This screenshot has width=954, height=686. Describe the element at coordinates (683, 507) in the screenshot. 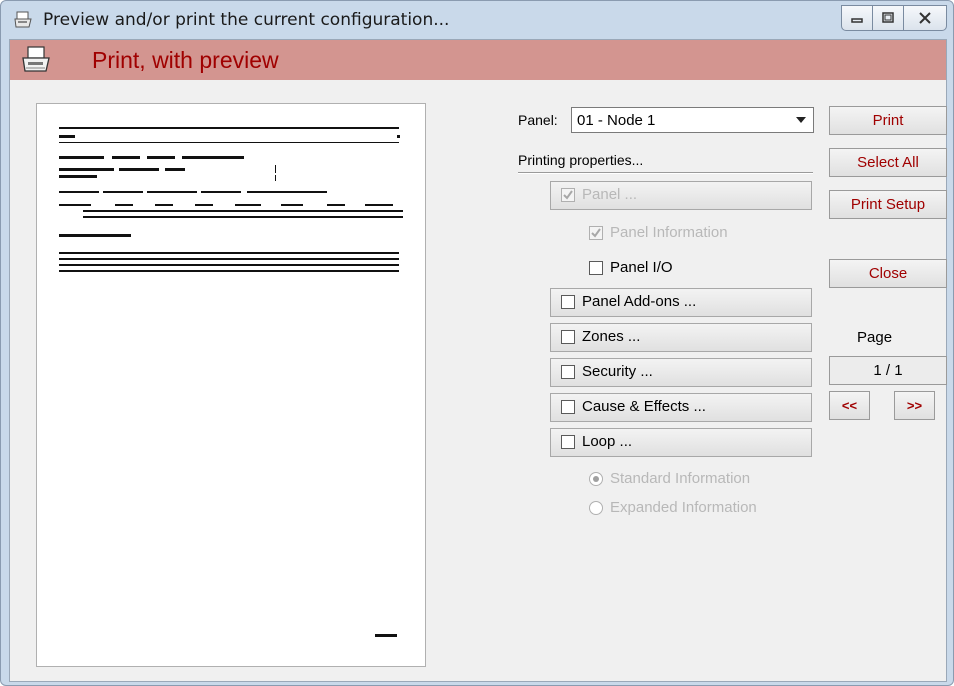

I see `radio-expanded-information-label: Expanded Information` at that location.